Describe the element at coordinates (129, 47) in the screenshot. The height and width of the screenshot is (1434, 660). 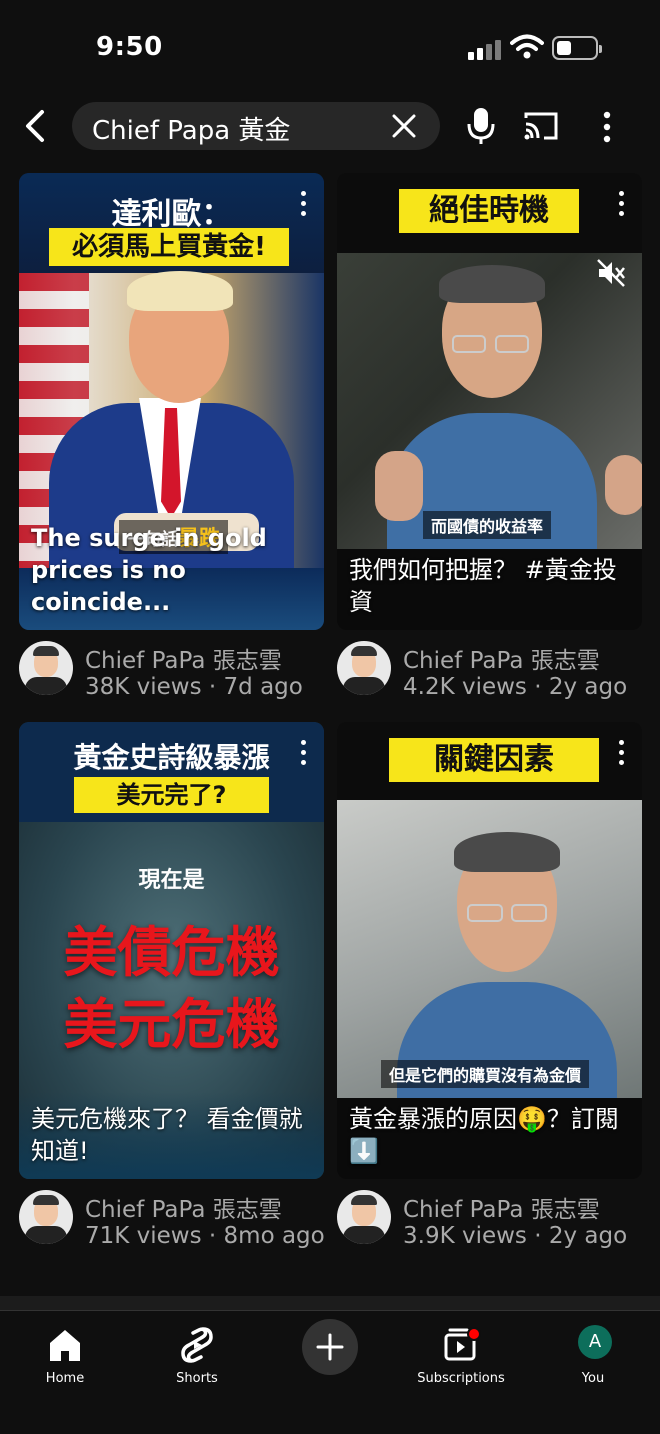
I see `status-time: 9:50` at that location.